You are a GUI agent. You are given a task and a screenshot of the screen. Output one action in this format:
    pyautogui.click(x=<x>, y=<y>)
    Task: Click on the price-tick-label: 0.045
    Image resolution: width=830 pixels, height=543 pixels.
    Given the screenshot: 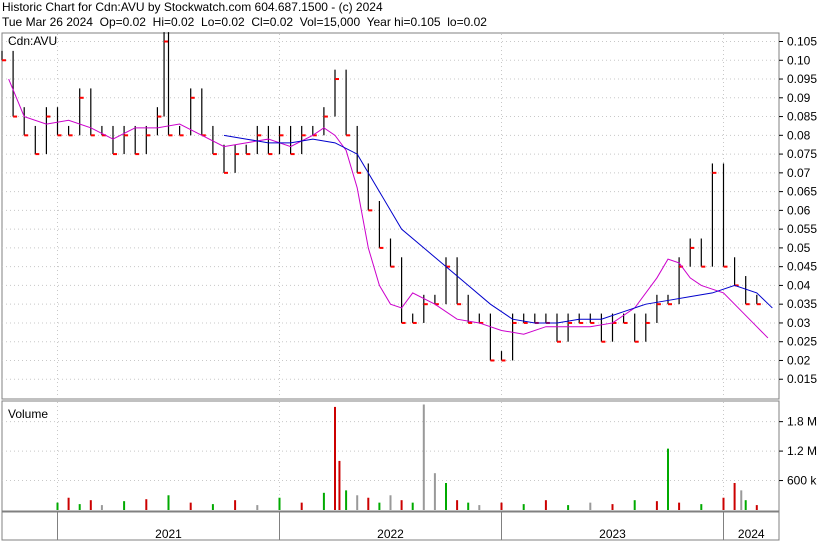 What is the action you would take?
    pyautogui.click(x=802, y=267)
    